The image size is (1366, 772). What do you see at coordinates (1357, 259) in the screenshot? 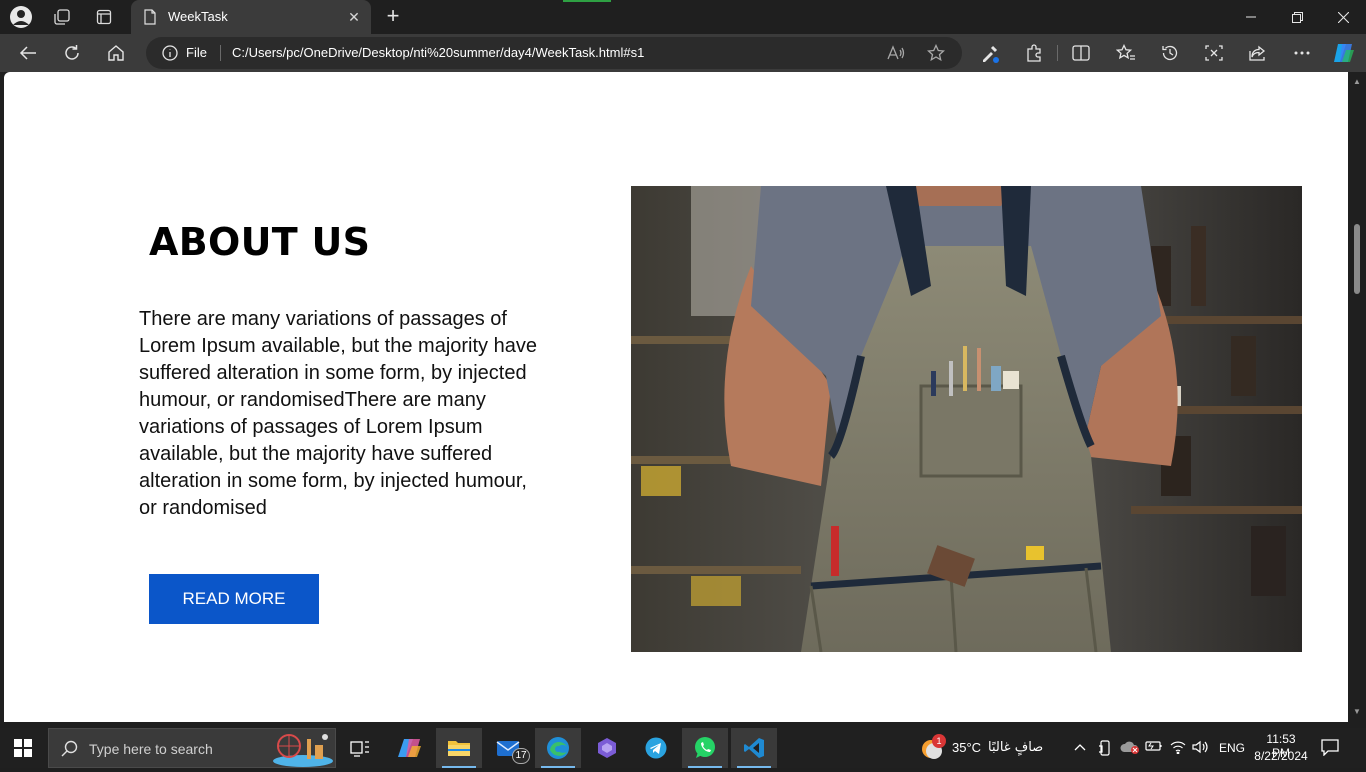
I see `scroll-thumb` at bounding box center [1357, 259].